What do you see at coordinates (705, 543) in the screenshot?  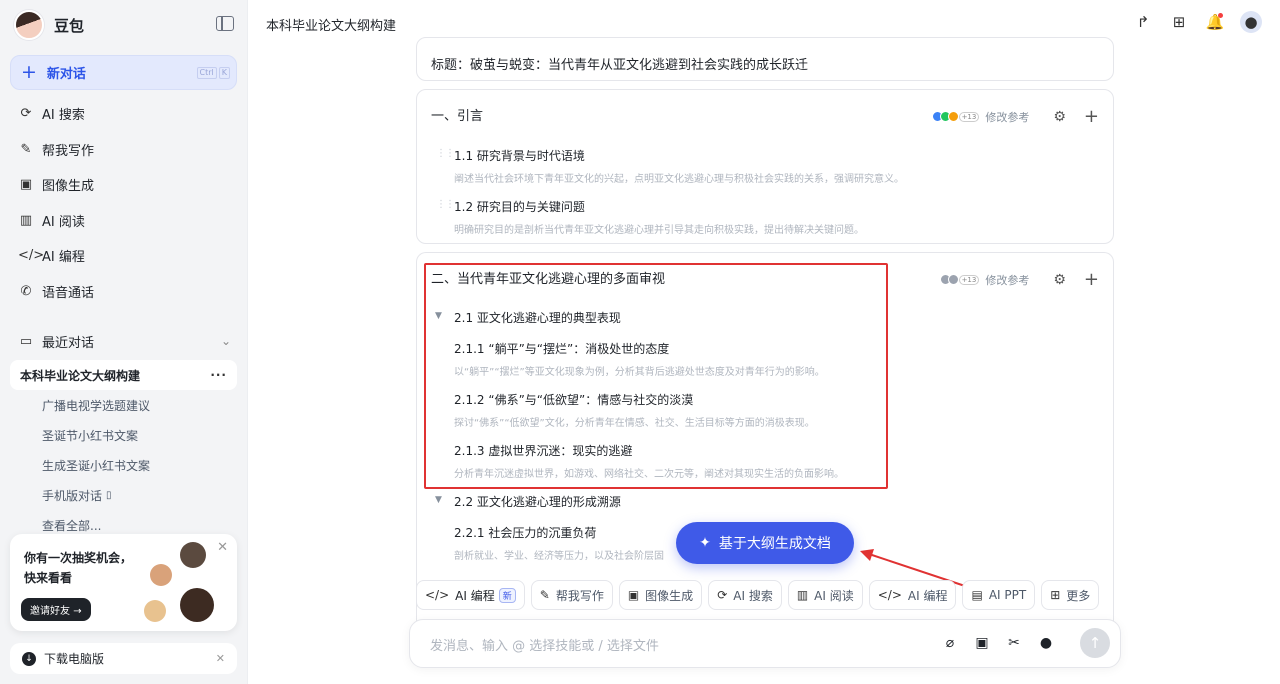 I see `sparkle-icon: ✦` at bounding box center [705, 543].